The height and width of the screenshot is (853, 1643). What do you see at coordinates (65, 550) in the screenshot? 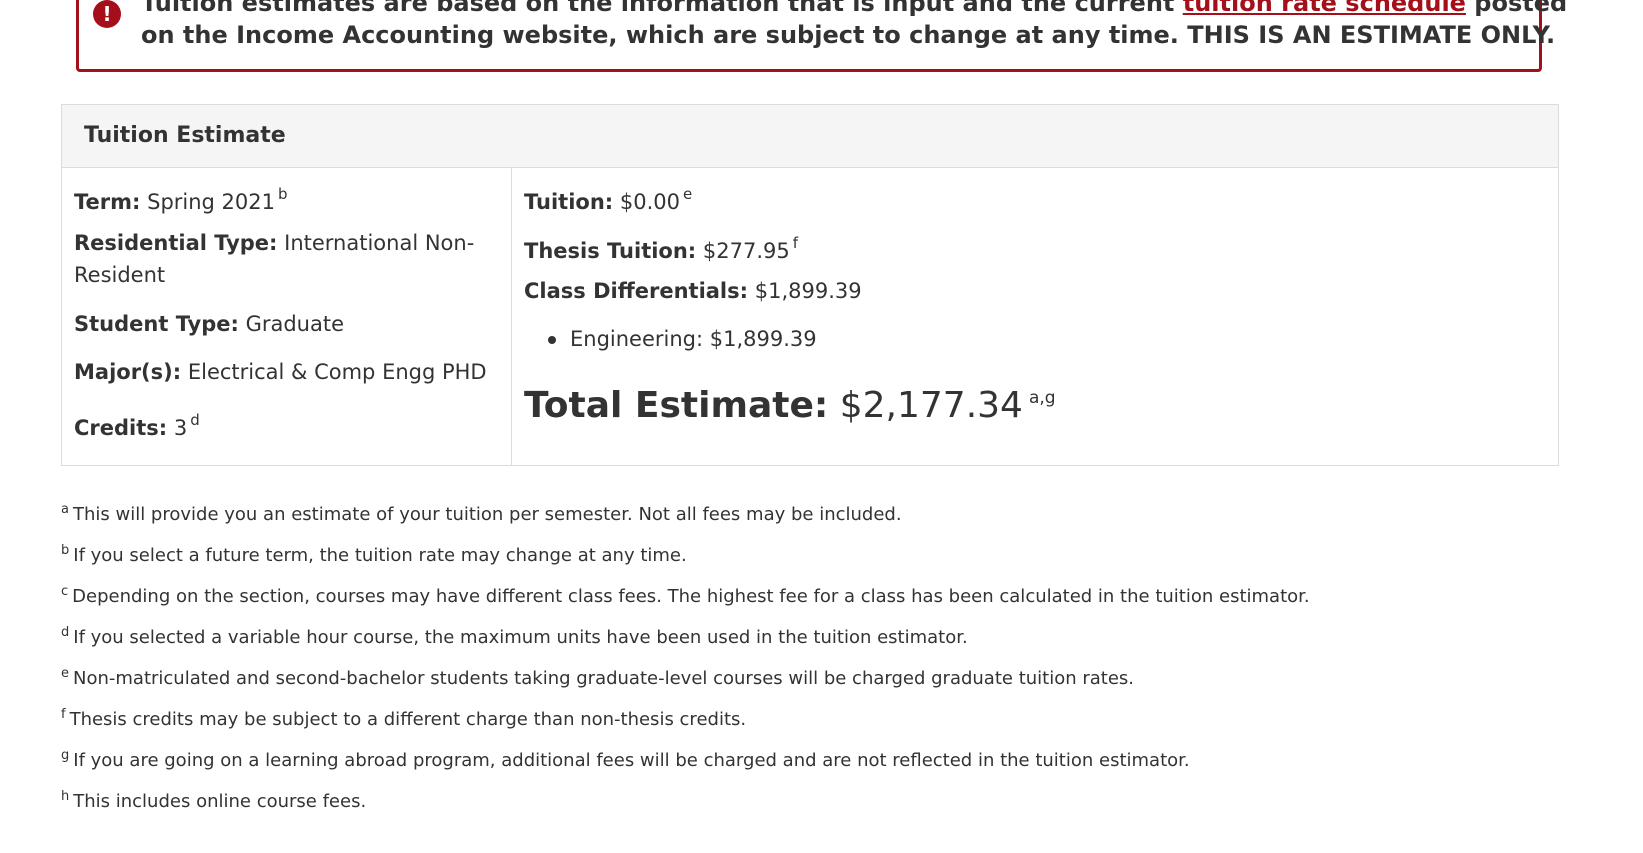
I see `footnote-mark: b` at bounding box center [65, 550].